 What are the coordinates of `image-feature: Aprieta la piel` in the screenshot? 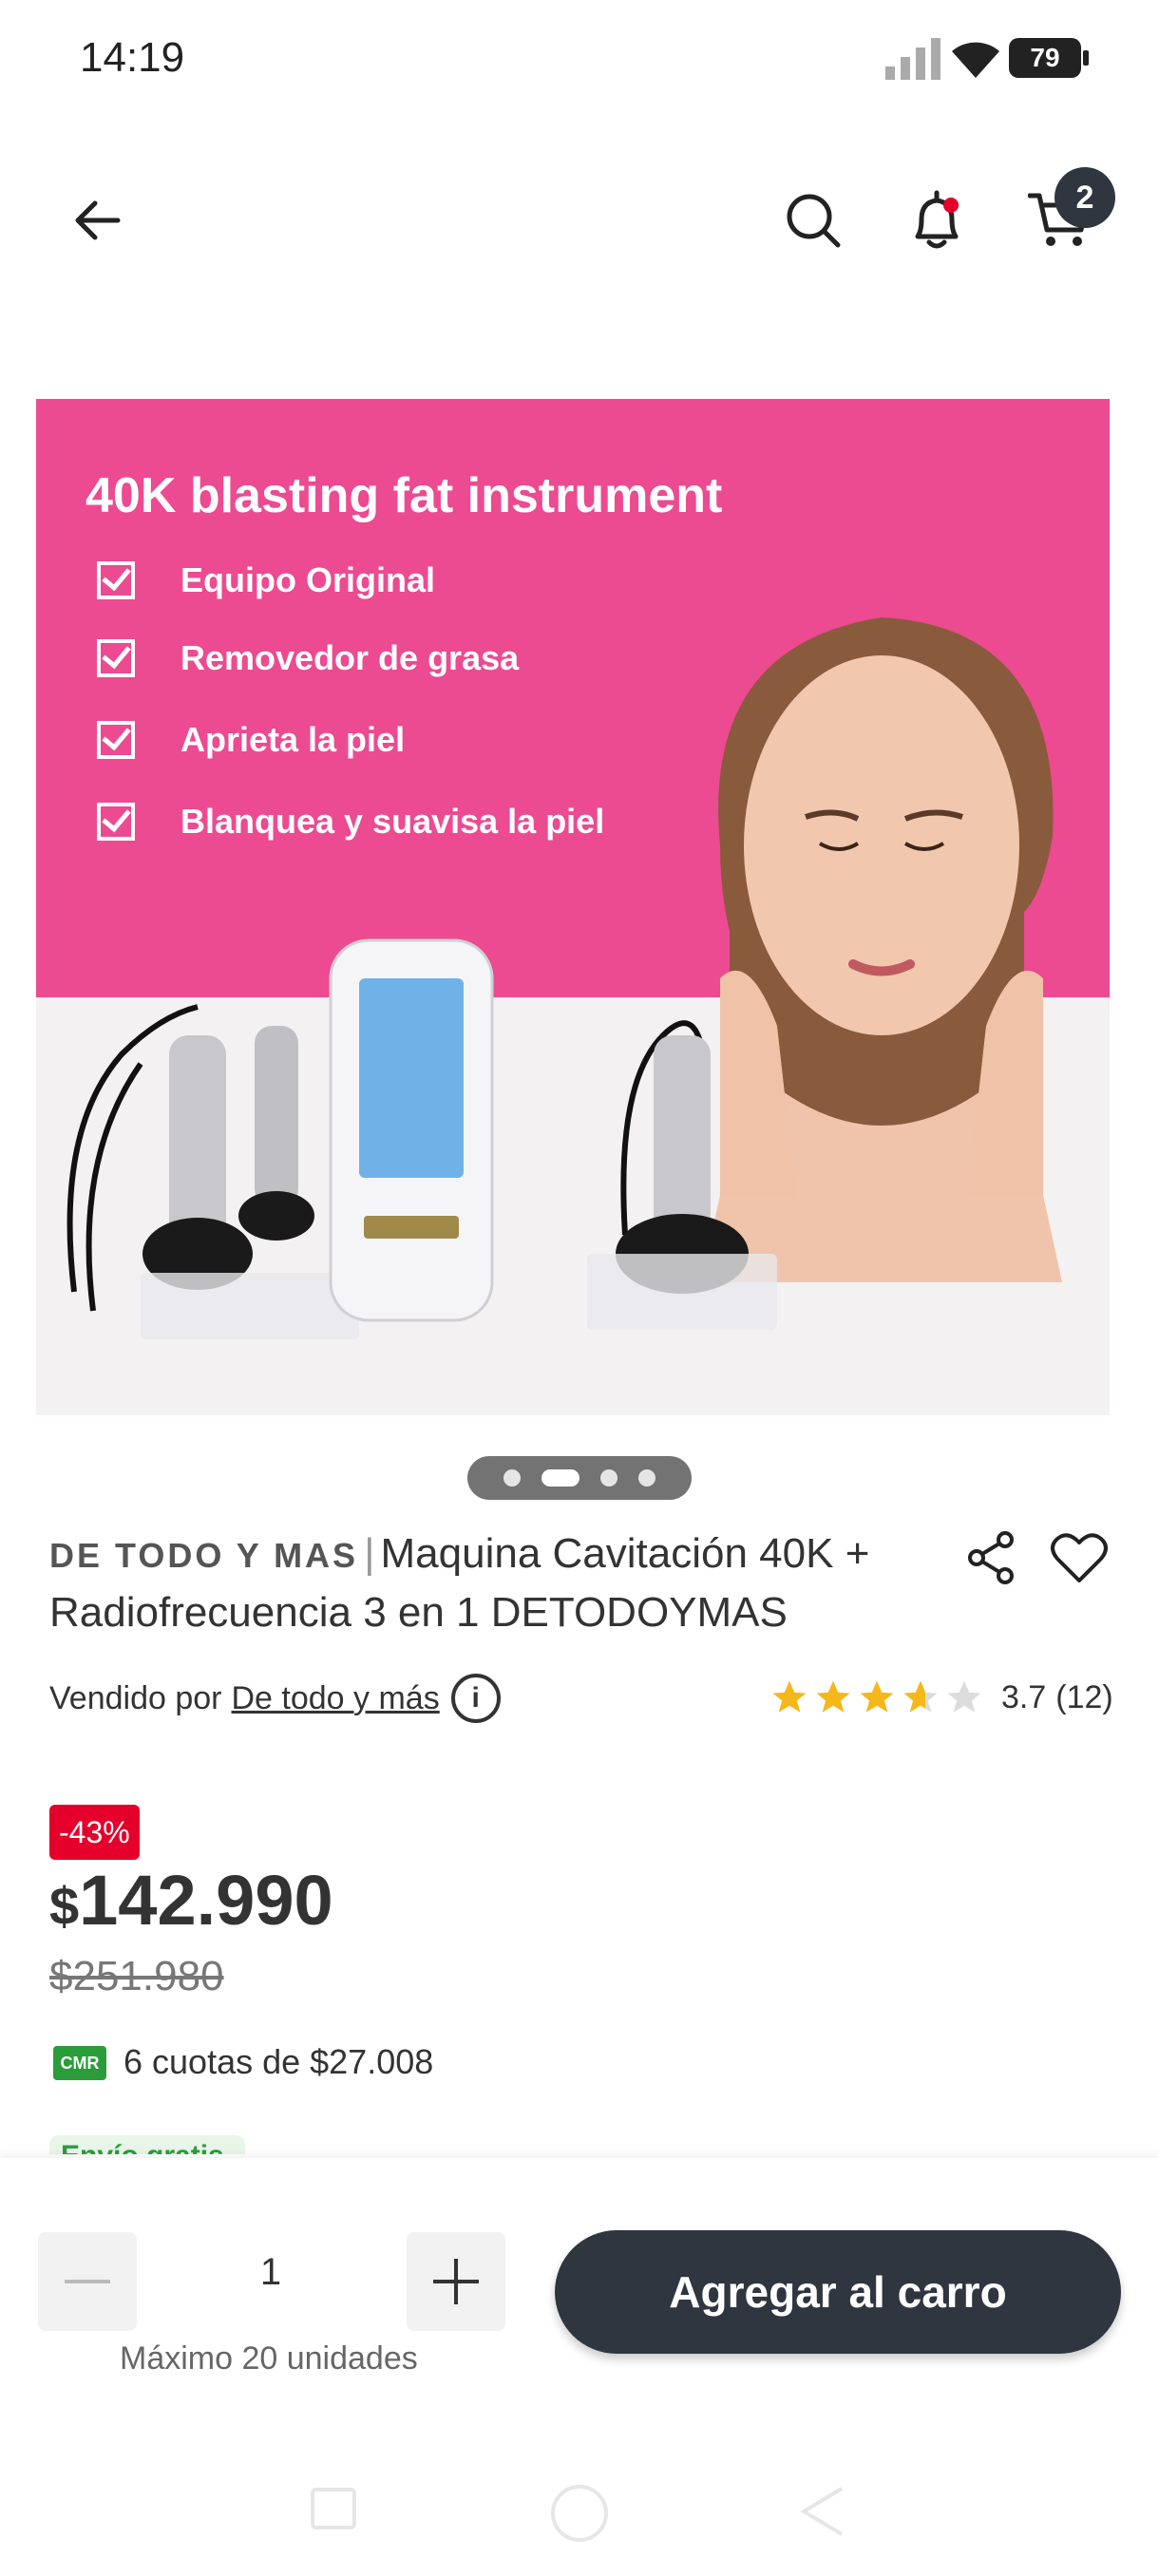 It's located at (251, 740).